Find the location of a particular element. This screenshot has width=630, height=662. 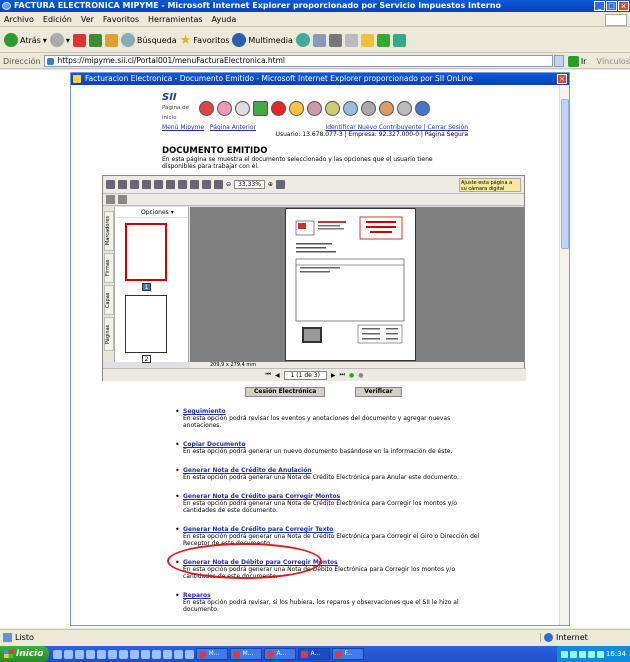

snapshot-icon is located at coordinates (170, 184).